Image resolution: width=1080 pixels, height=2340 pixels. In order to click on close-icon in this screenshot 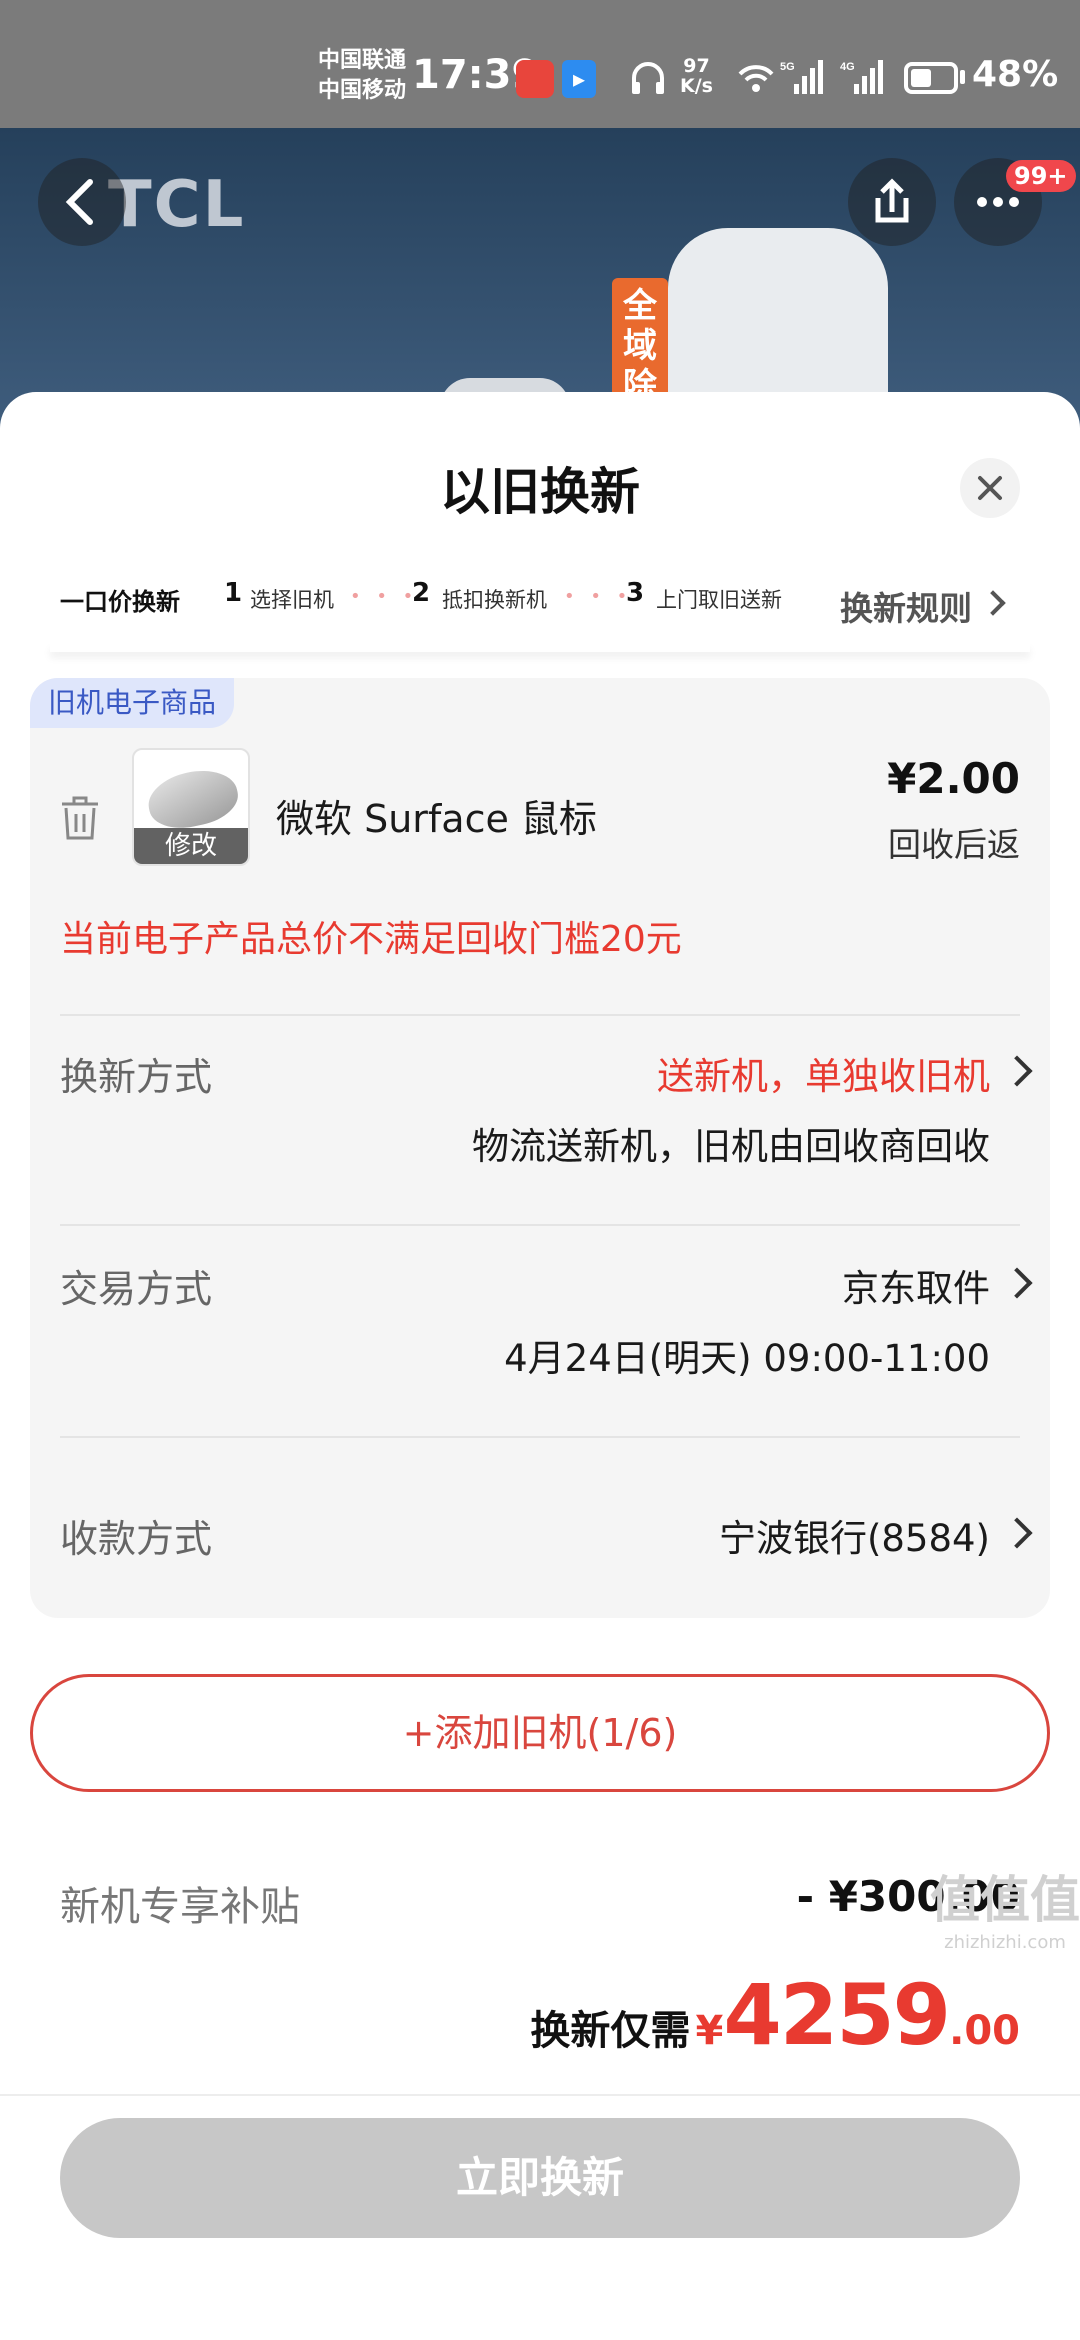, I will do `click(990, 488)`.